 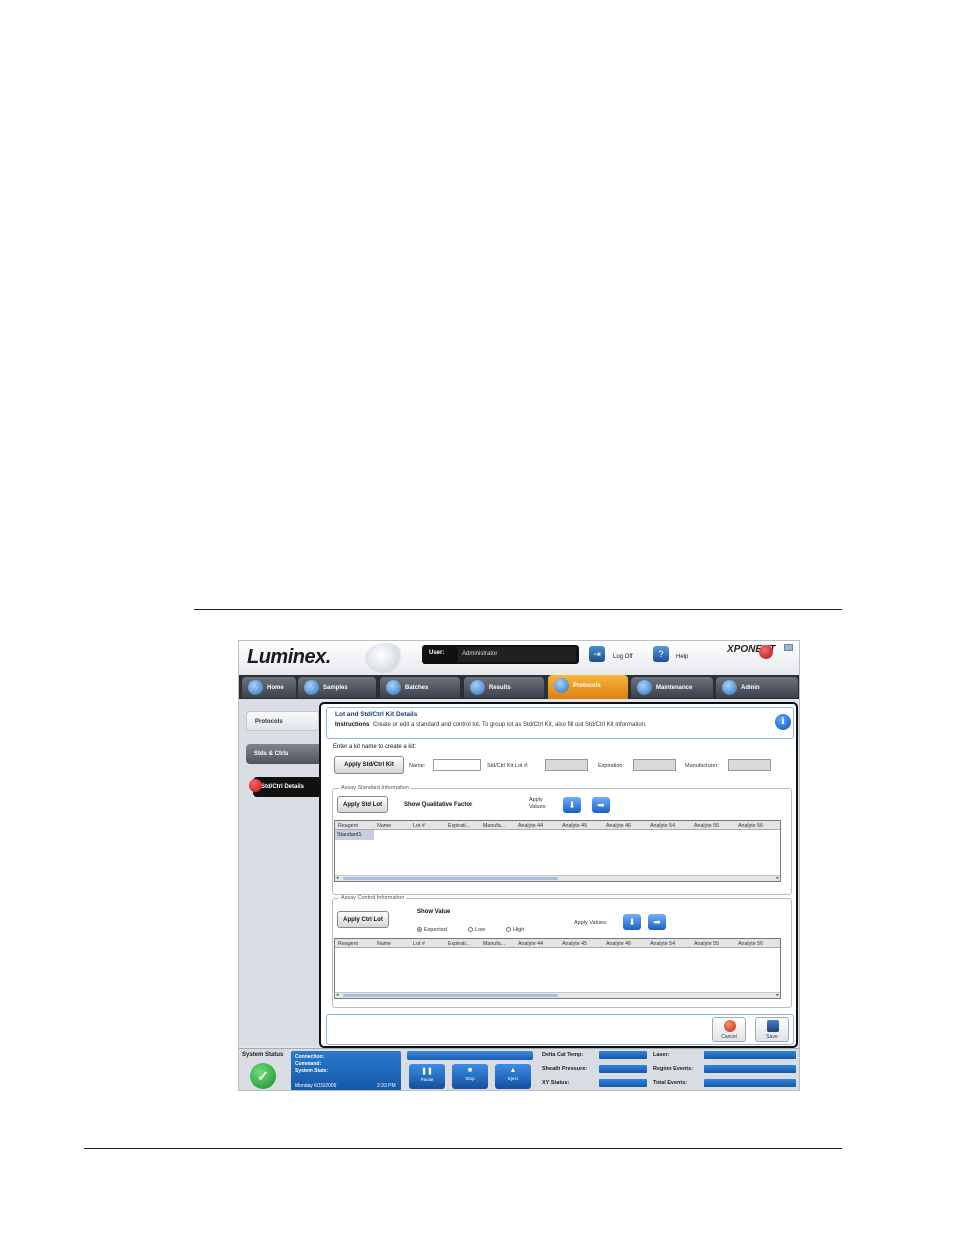 What do you see at coordinates (623, 1083) in the screenshot?
I see `xy-status-bar` at bounding box center [623, 1083].